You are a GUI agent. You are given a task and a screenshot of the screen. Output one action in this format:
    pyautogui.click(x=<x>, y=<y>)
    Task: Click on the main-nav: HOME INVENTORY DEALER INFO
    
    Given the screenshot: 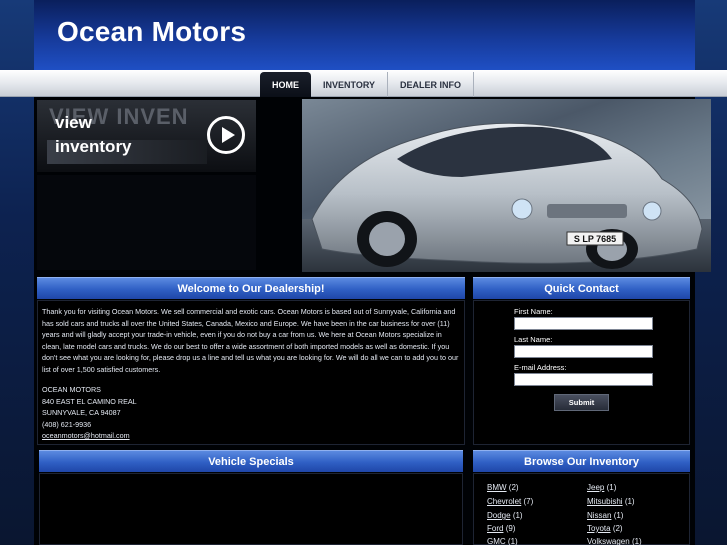 What is the action you would take?
    pyautogui.click(x=367, y=84)
    